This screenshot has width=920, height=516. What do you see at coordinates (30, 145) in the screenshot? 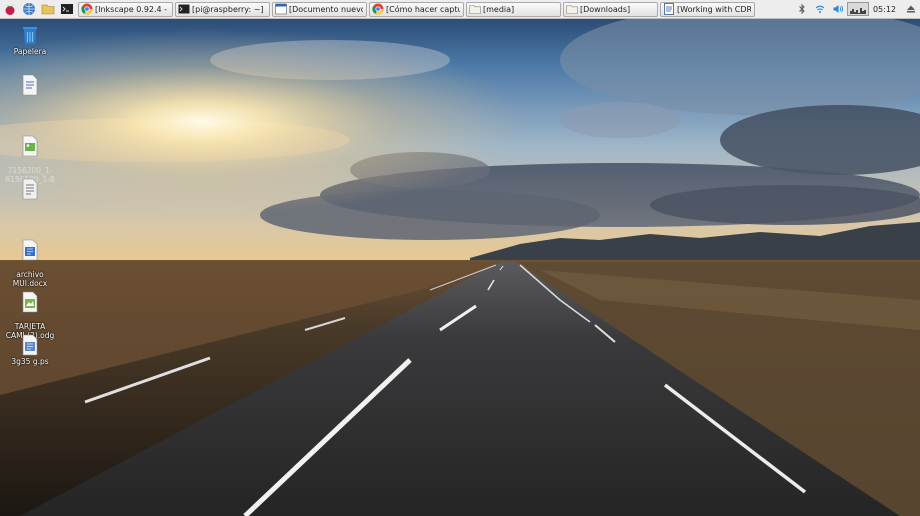
I see `image-file-icon` at bounding box center [30, 145].